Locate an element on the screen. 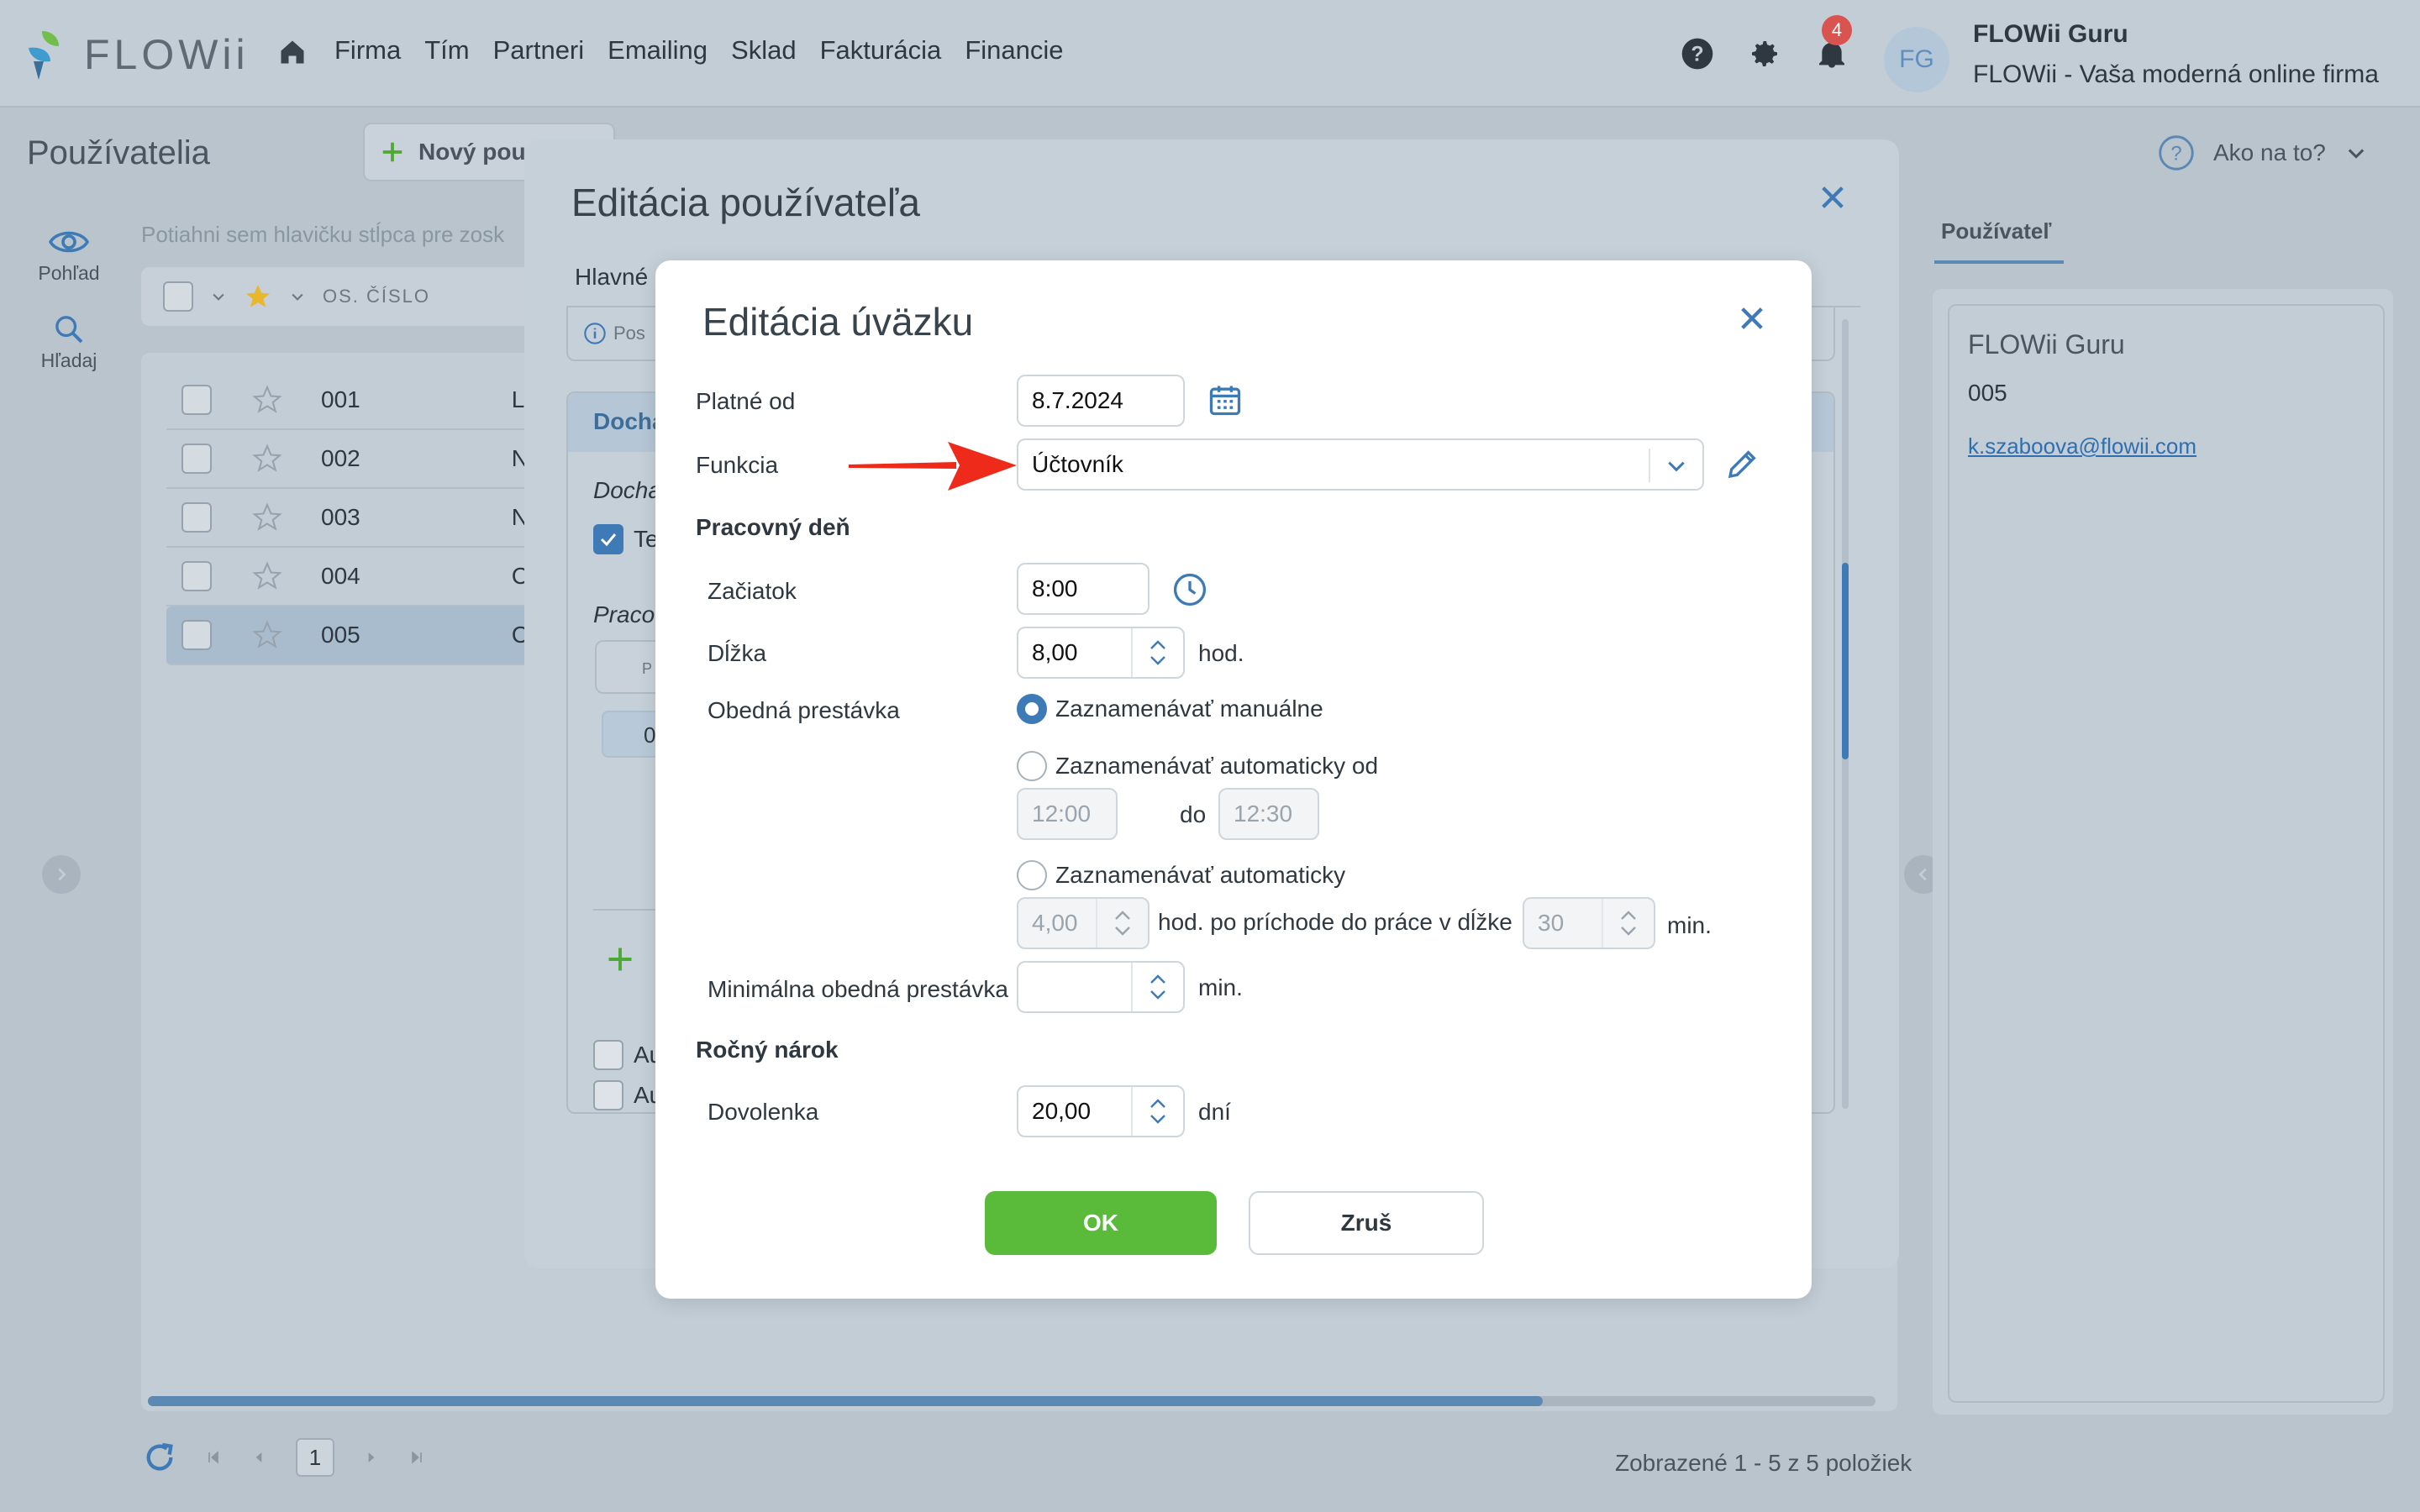 The image size is (2420, 1512). nav-item-emailing: Emailing is located at coordinates (658, 50).